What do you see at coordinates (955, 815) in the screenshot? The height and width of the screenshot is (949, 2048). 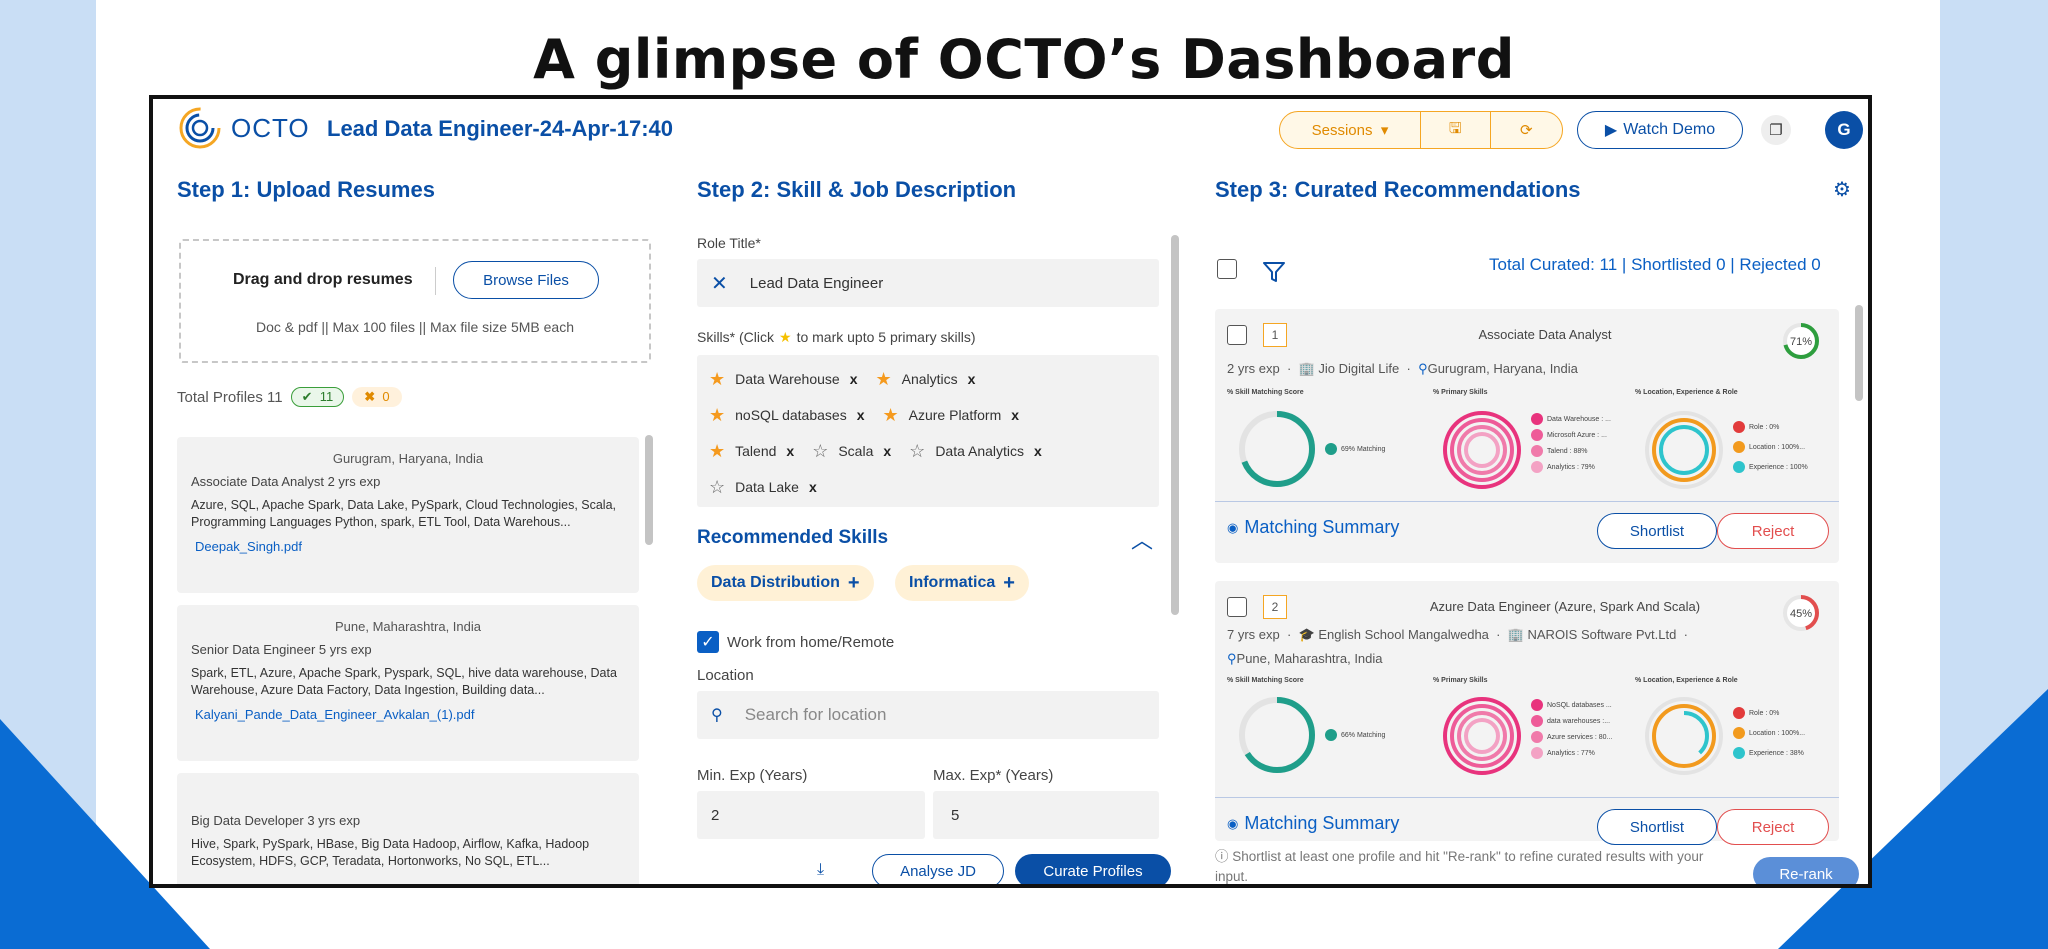 I see `max-exp-value: 5` at bounding box center [955, 815].